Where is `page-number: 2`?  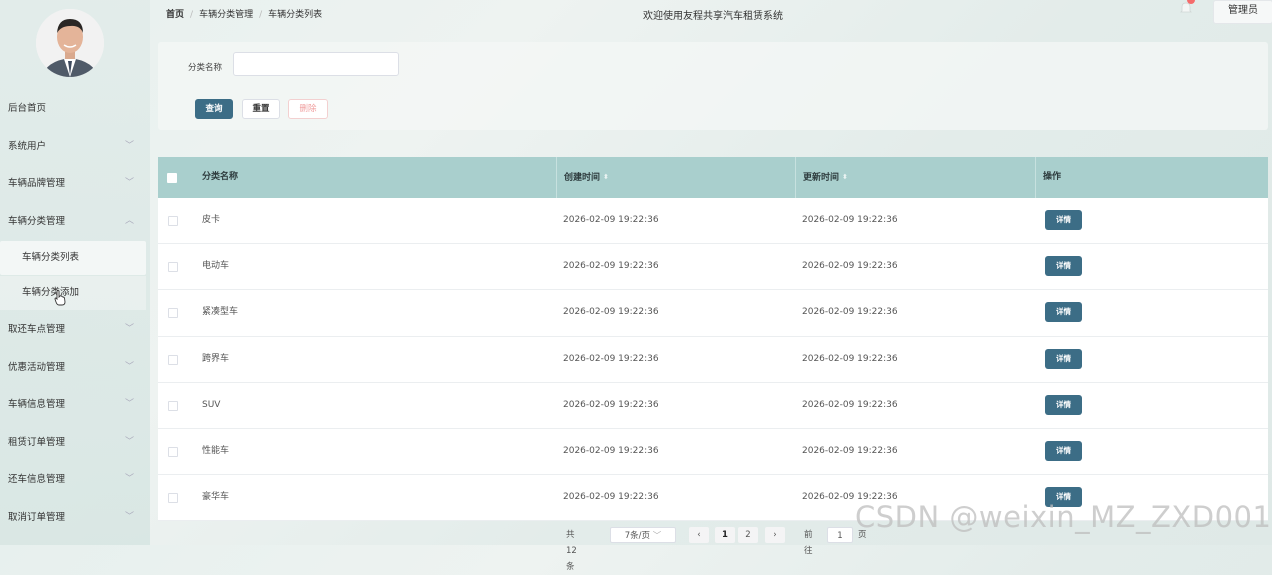 page-number: 2 is located at coordinates (748, 535).